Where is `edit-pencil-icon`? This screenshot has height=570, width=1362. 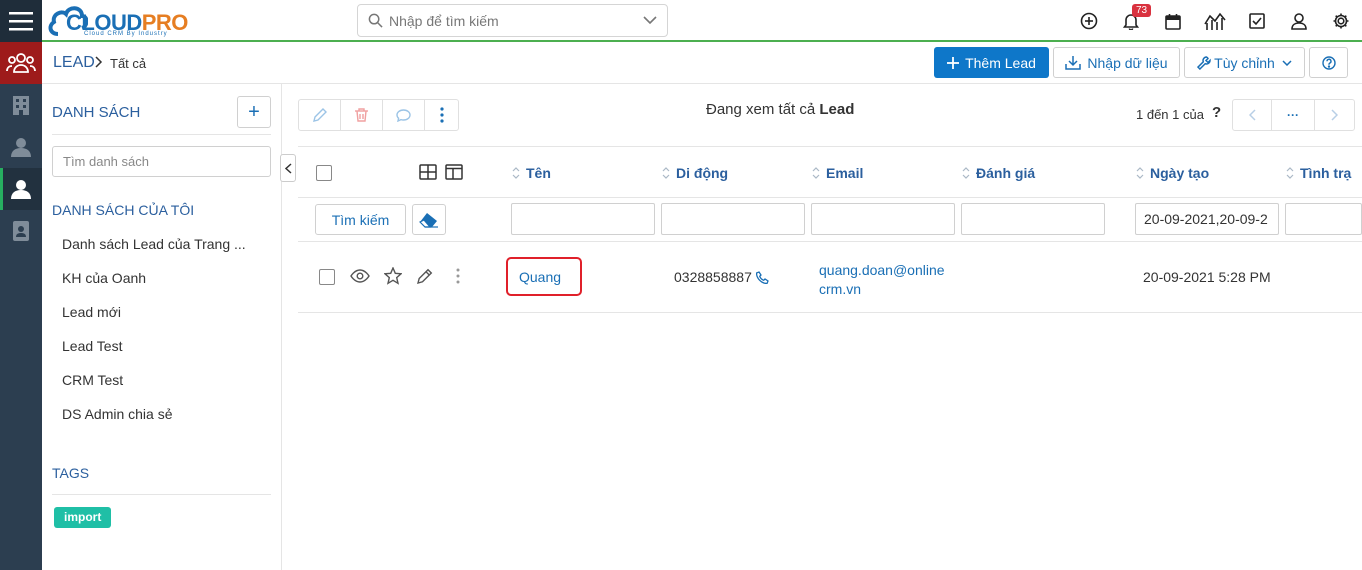
edit-pencil-icon is located at coordinates (425, 276).